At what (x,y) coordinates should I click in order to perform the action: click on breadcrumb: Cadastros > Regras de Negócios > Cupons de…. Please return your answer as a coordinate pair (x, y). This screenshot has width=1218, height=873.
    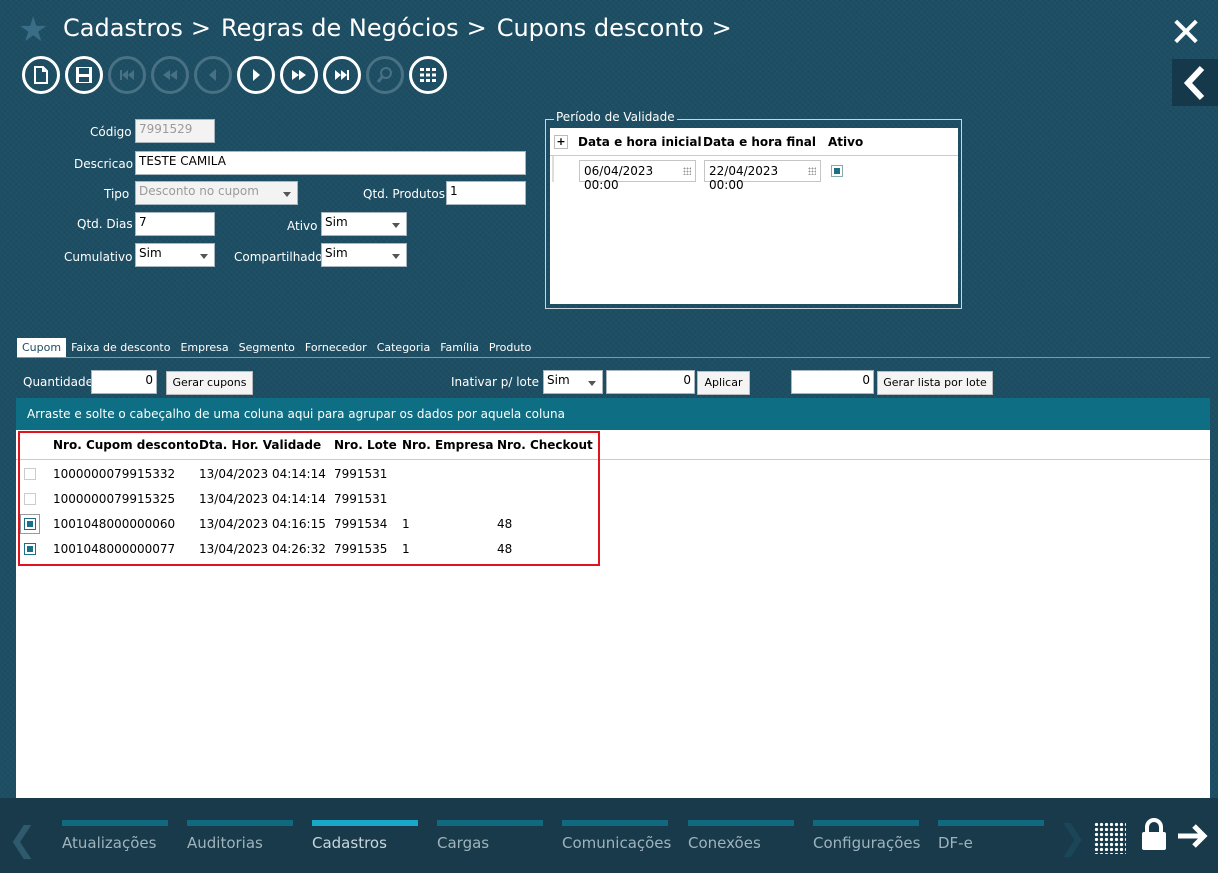
    Looking at the image, I should click on (398, 28).